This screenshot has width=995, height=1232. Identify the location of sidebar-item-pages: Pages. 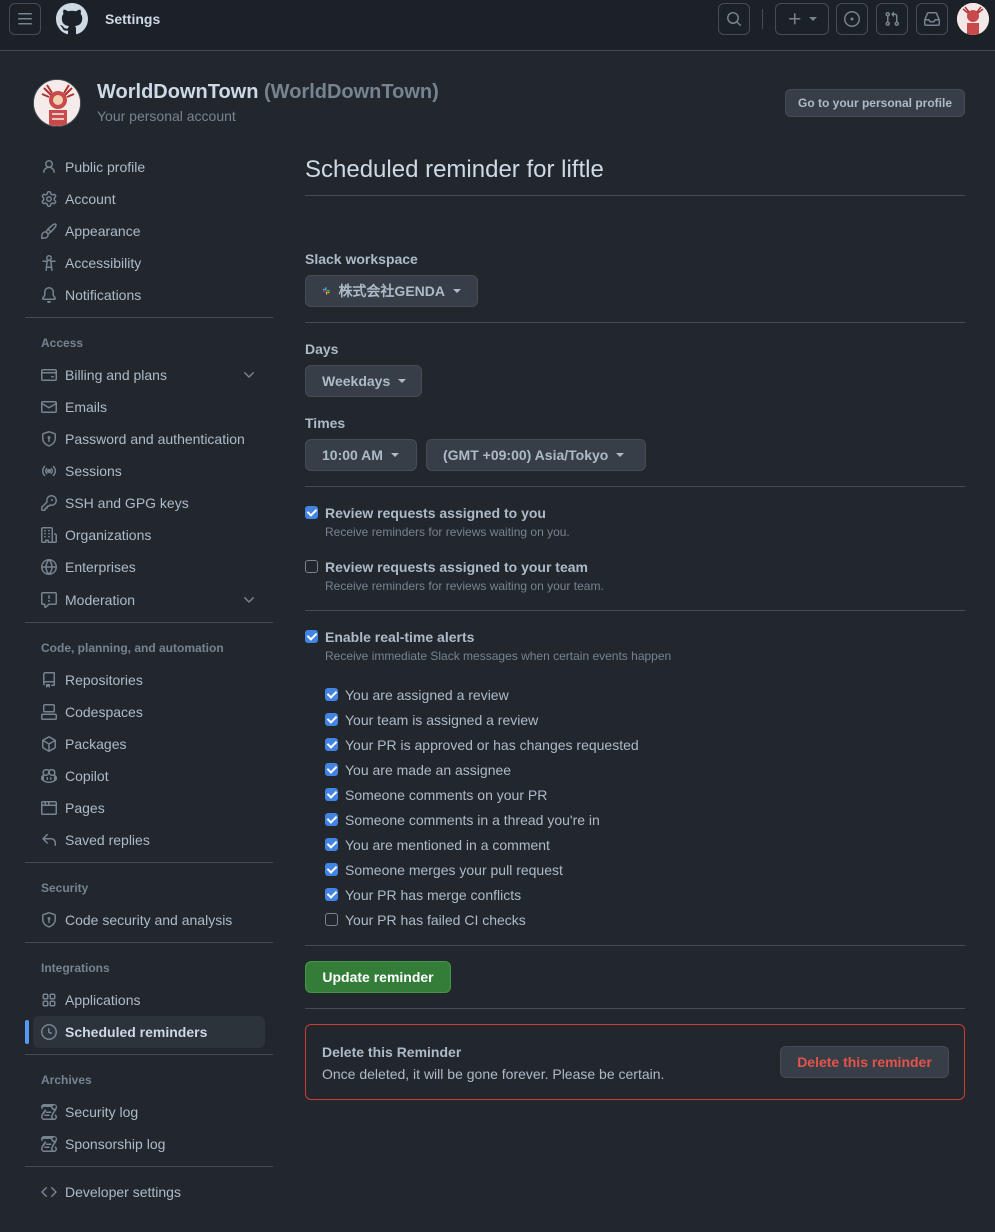
(149, 808).